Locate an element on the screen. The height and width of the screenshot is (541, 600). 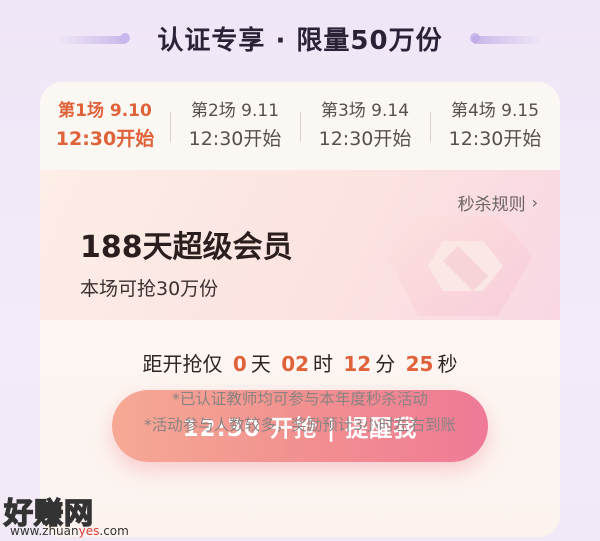
countdown-seconds-unit: 秒 is located at coordinates (447, 364).